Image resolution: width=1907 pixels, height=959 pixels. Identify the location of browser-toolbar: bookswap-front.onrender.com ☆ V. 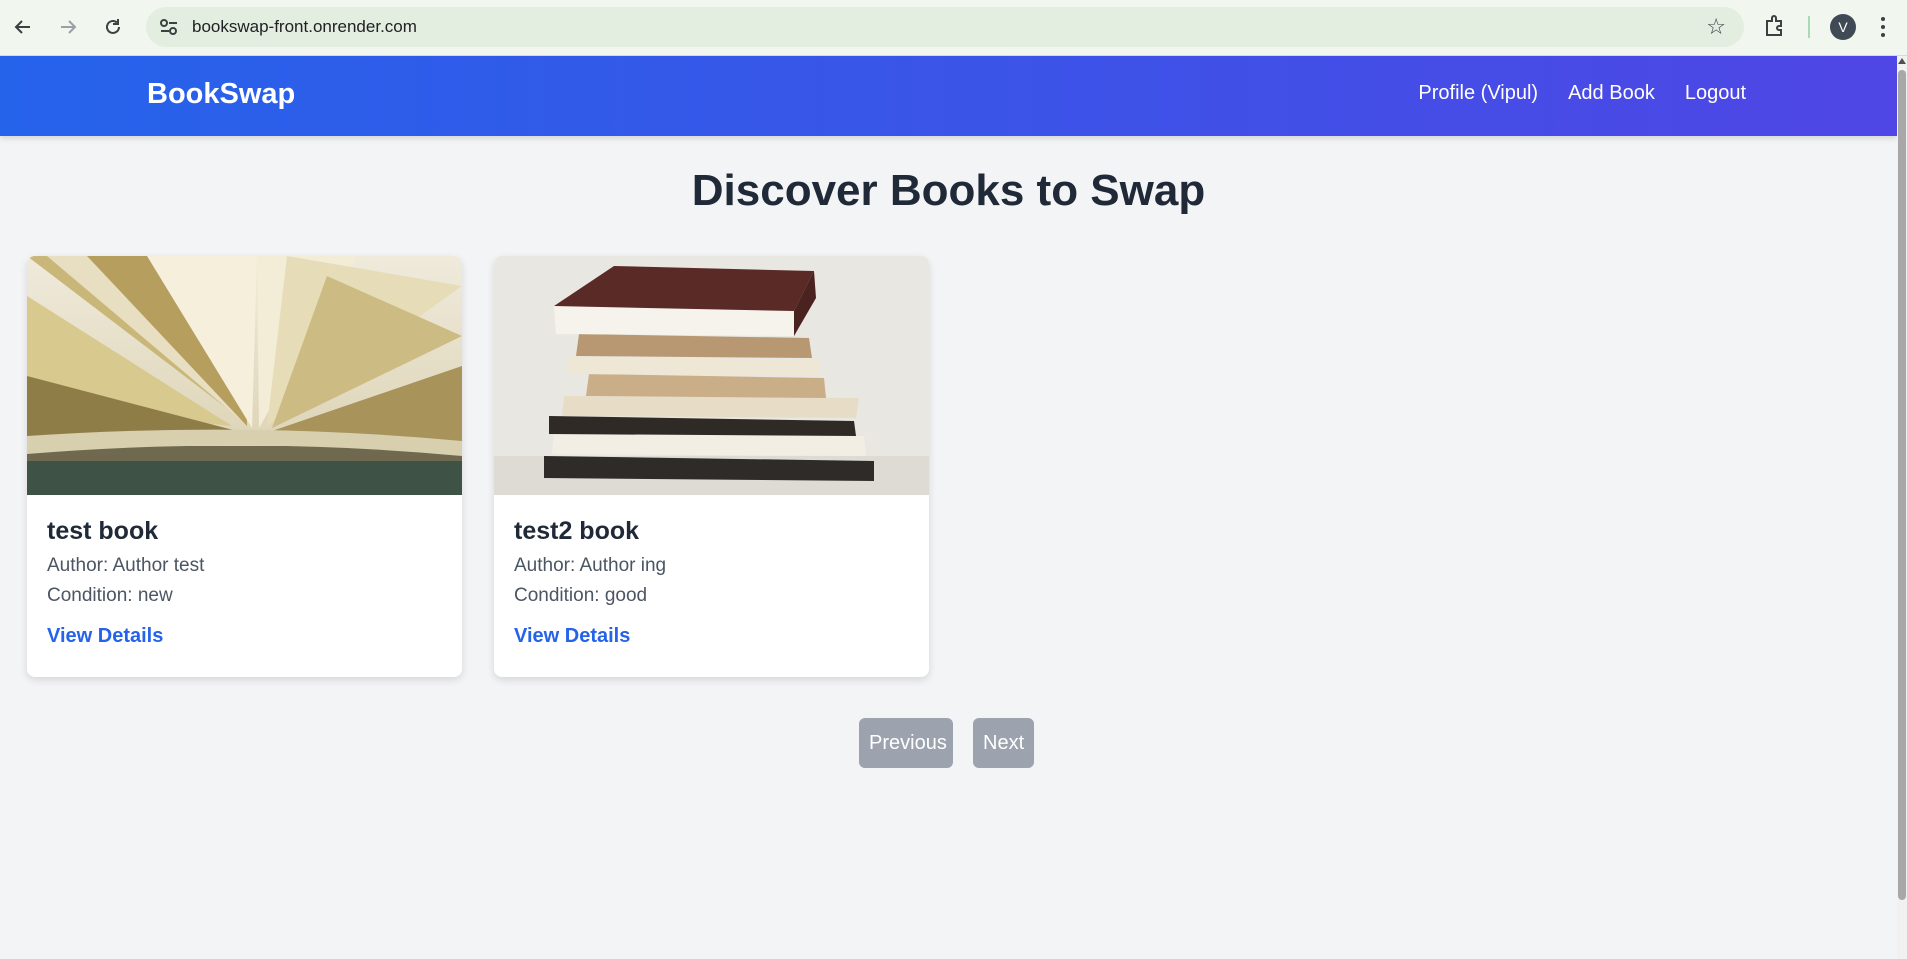
(953, 28).